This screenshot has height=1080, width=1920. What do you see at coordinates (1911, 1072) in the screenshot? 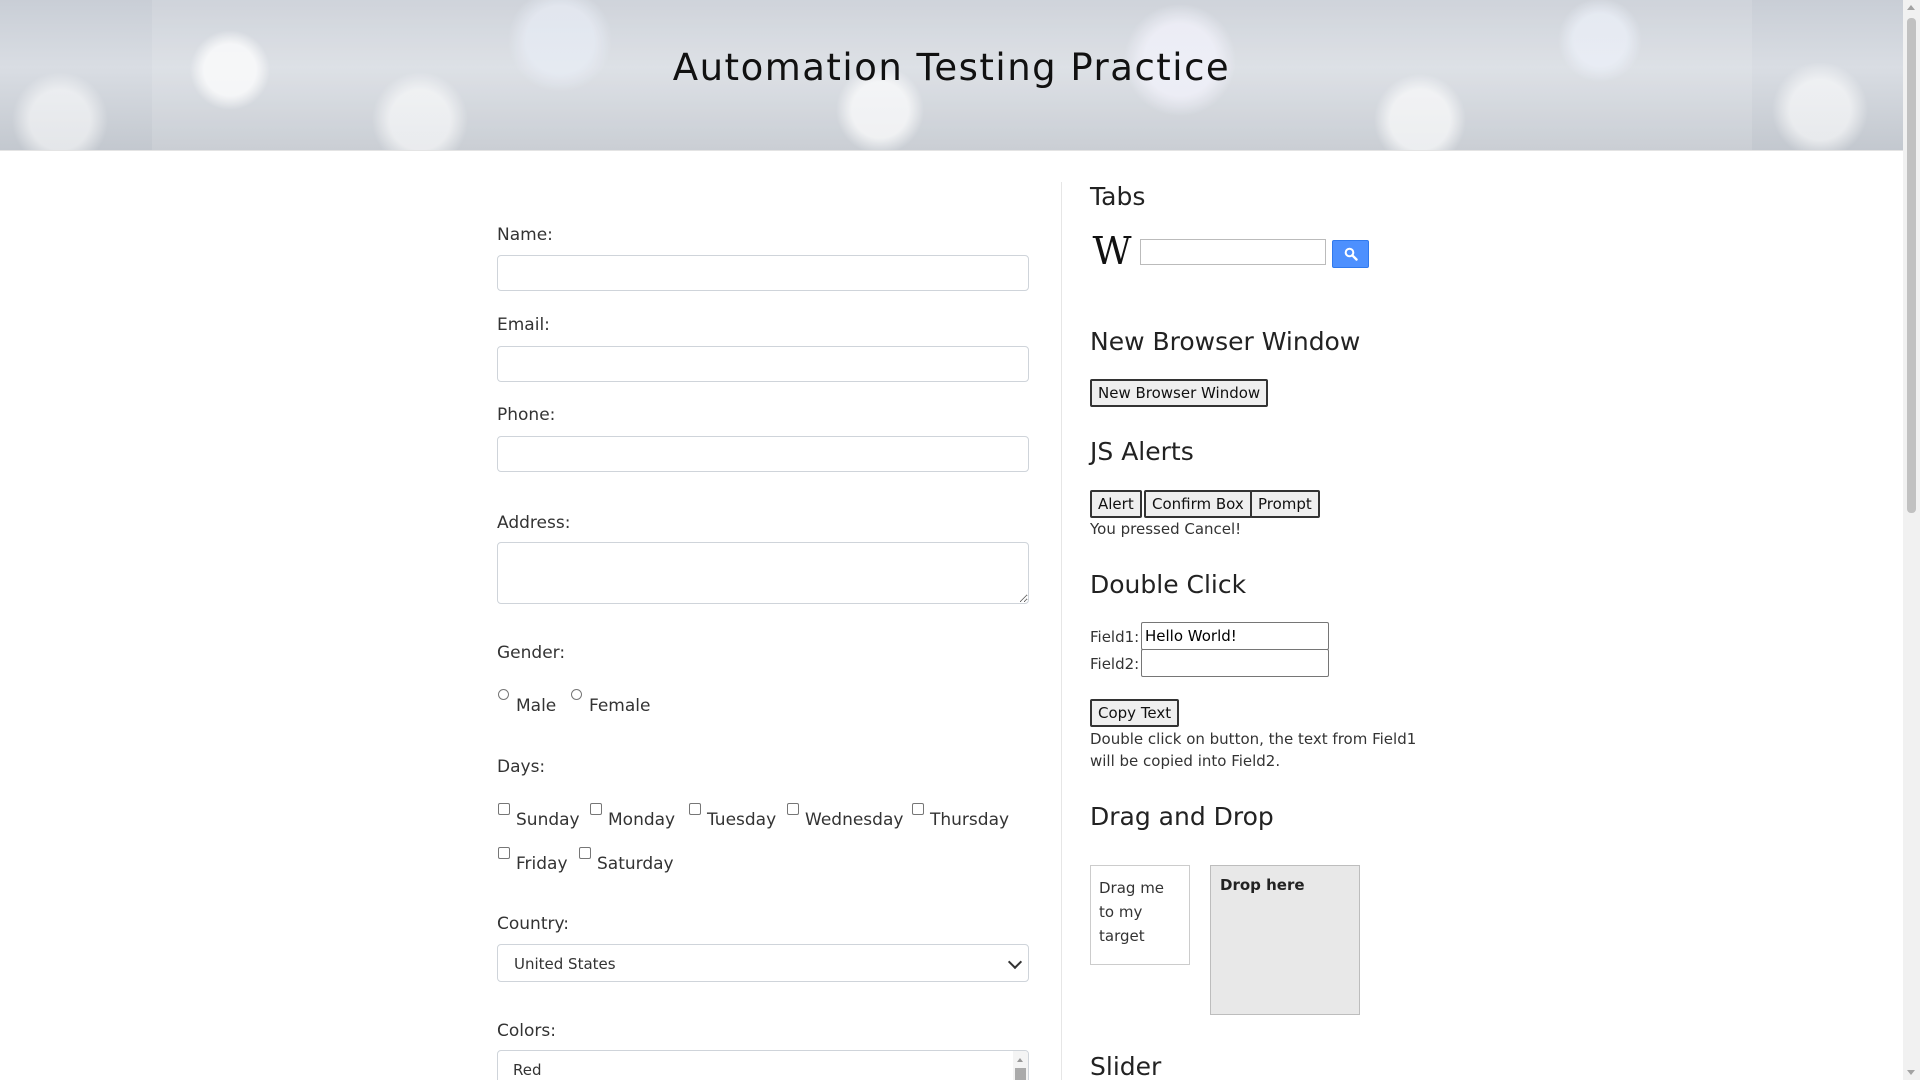
I see `scroll-down-arrow-icon` at bounding box center [1911, 1072].